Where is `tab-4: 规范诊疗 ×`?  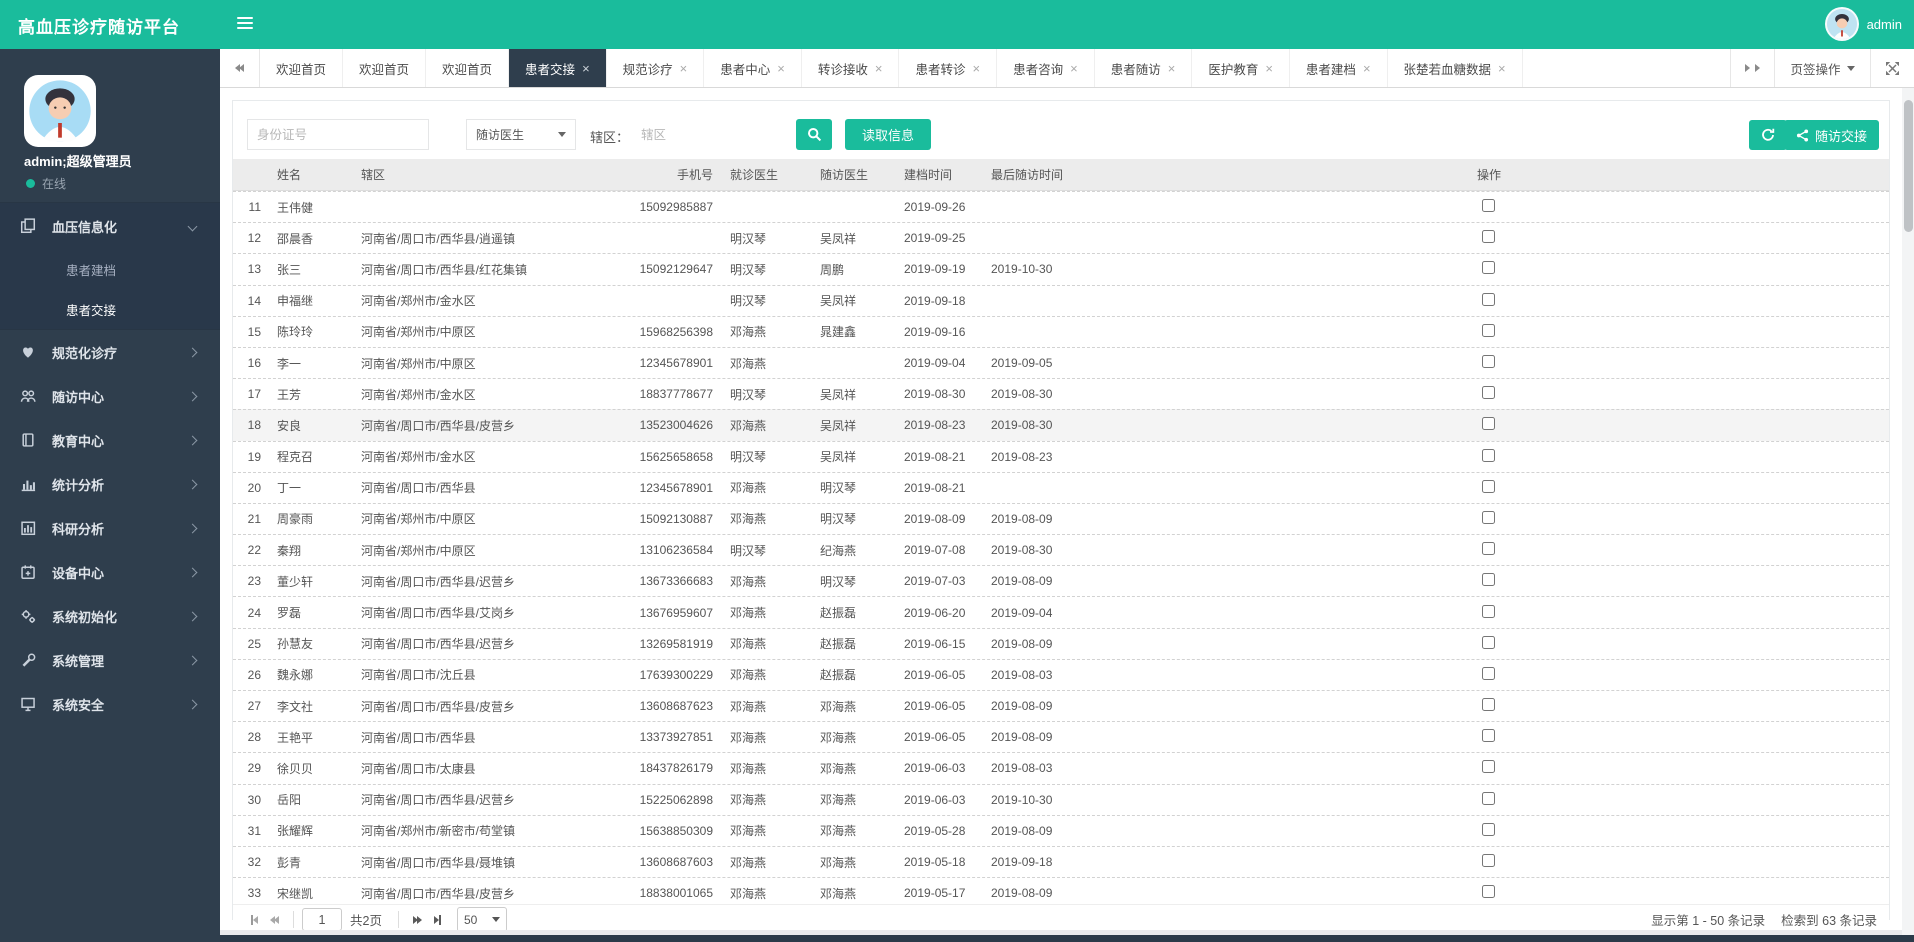 tab-4: 规范诊疗 × is located at coordinates (656, 68).